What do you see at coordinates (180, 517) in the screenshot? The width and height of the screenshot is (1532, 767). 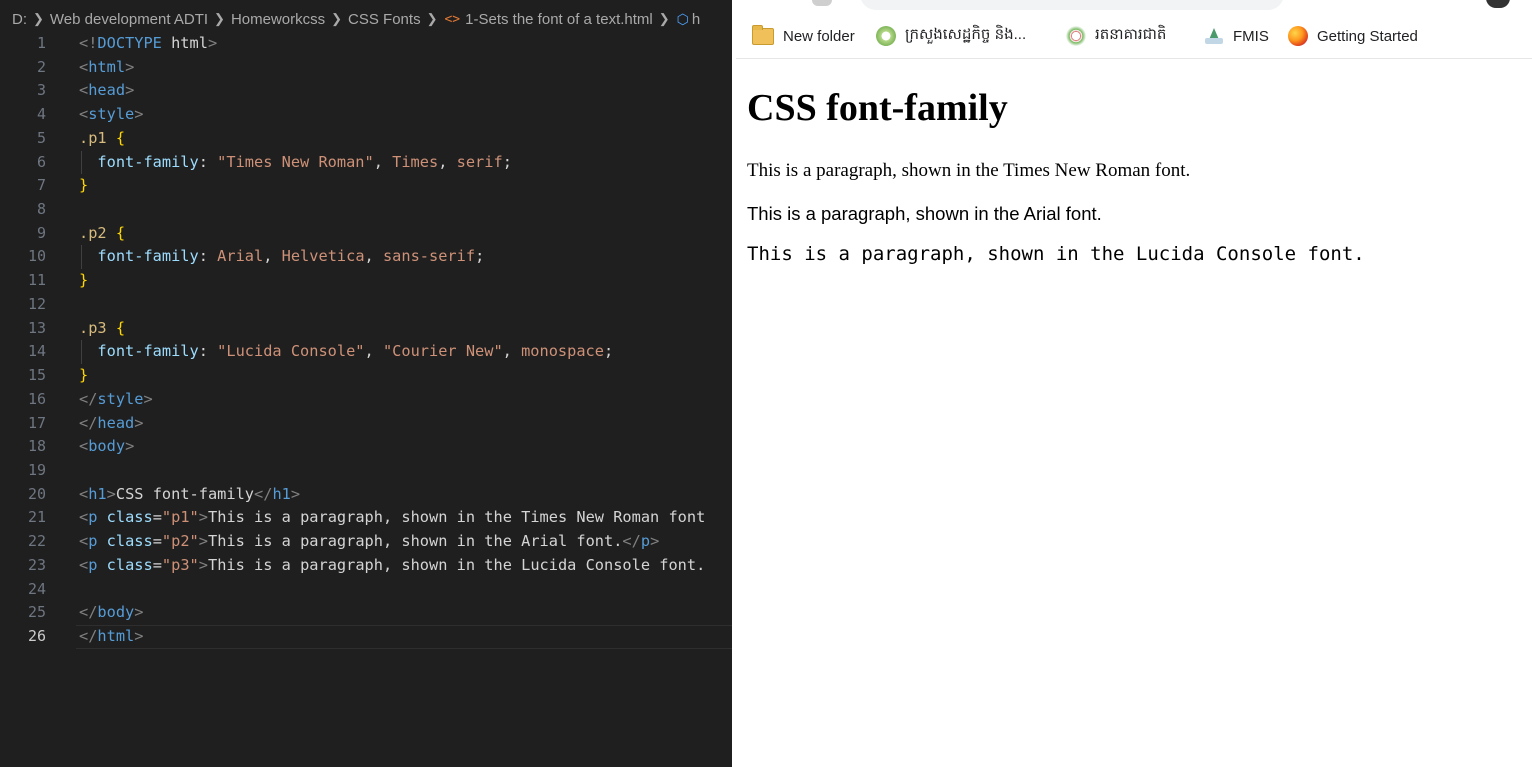 I see `token: "p1"` at bounding box center [180, 517].